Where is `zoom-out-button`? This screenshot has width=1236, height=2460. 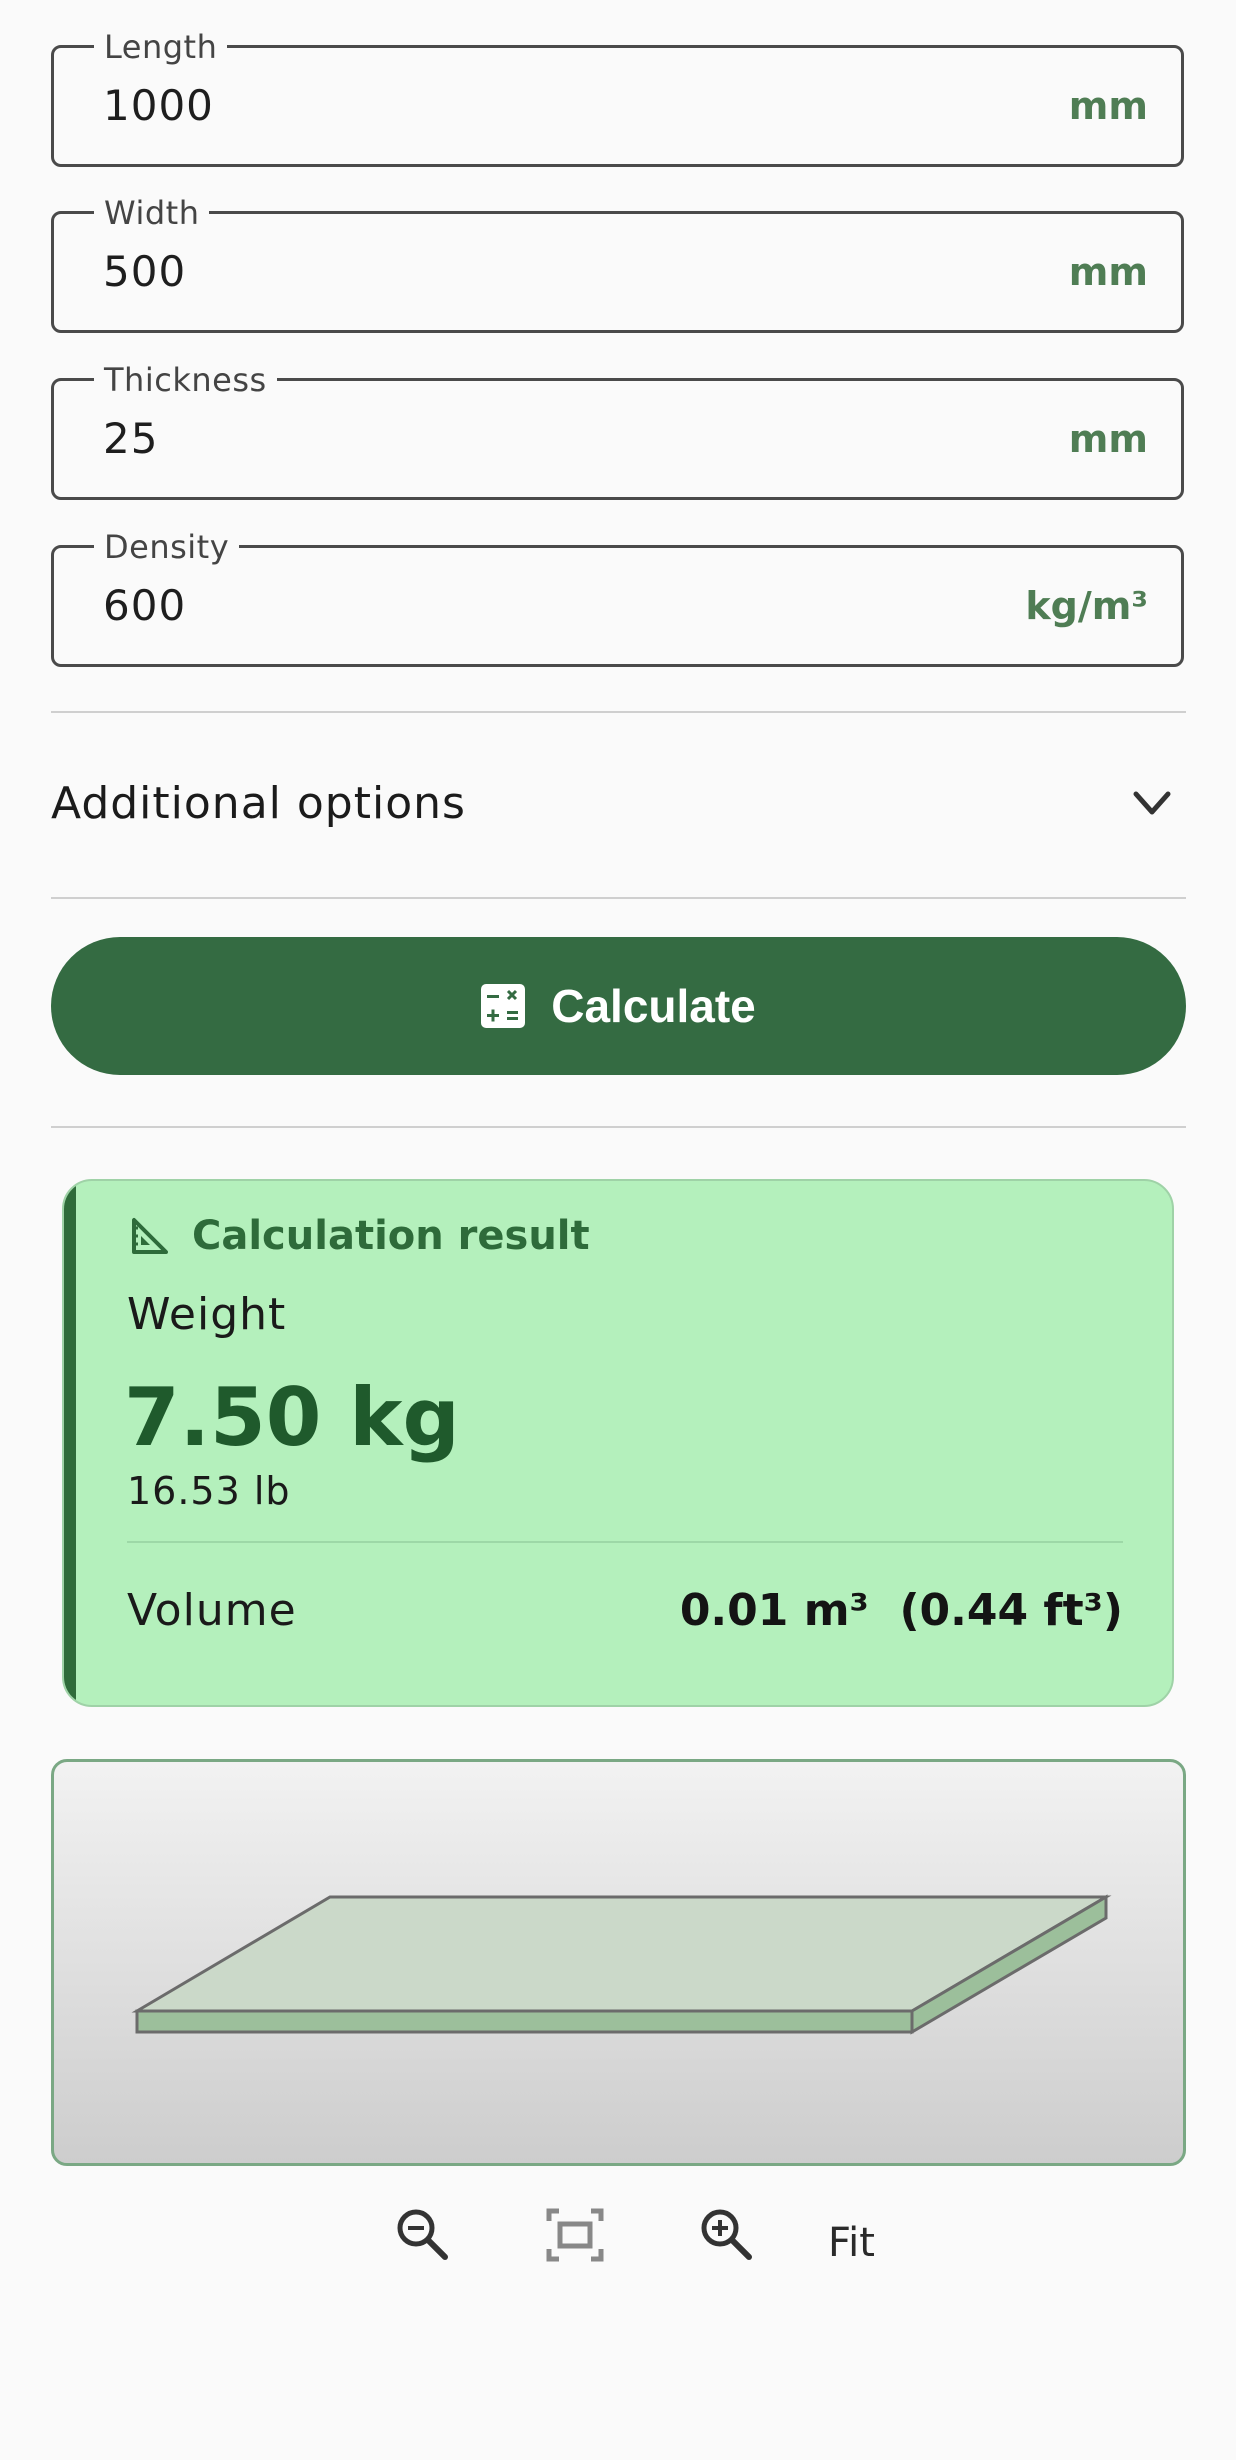 zoom-out-button is located at coordinates (423, 2240).